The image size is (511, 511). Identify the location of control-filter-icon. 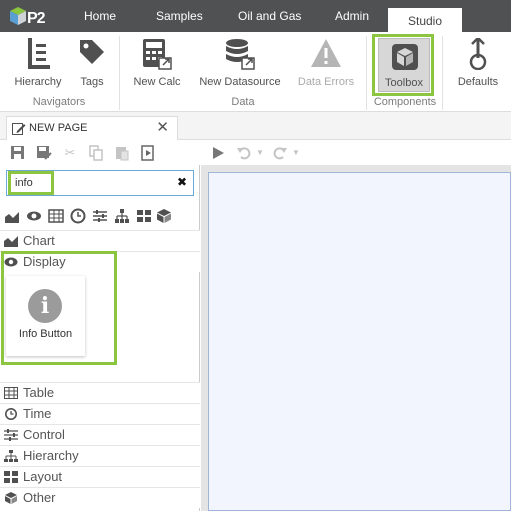
(100, 216).